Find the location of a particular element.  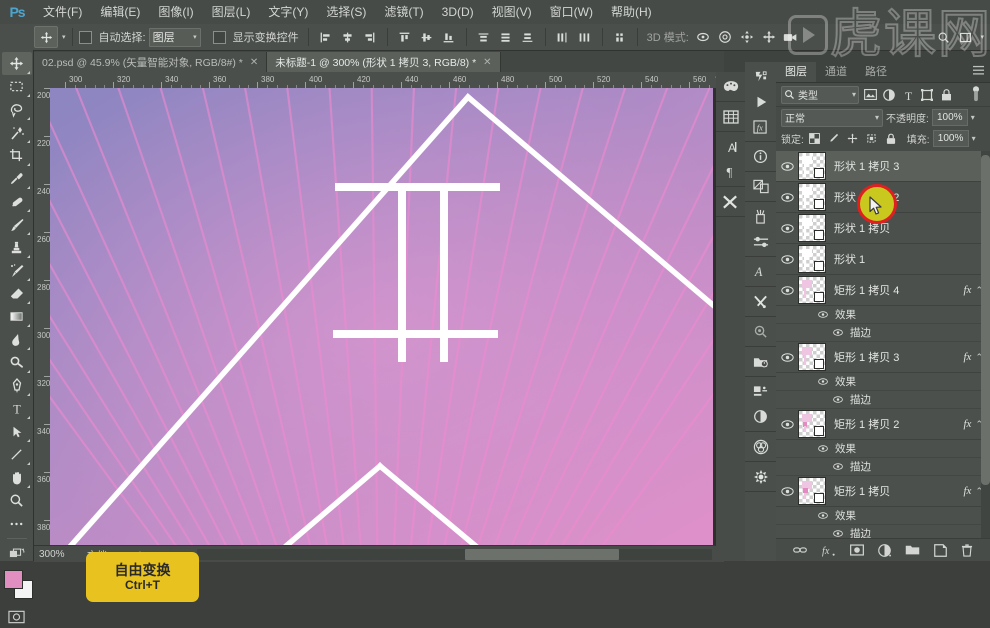

distribute-bottom-icon is located at coordinates (528, 37).